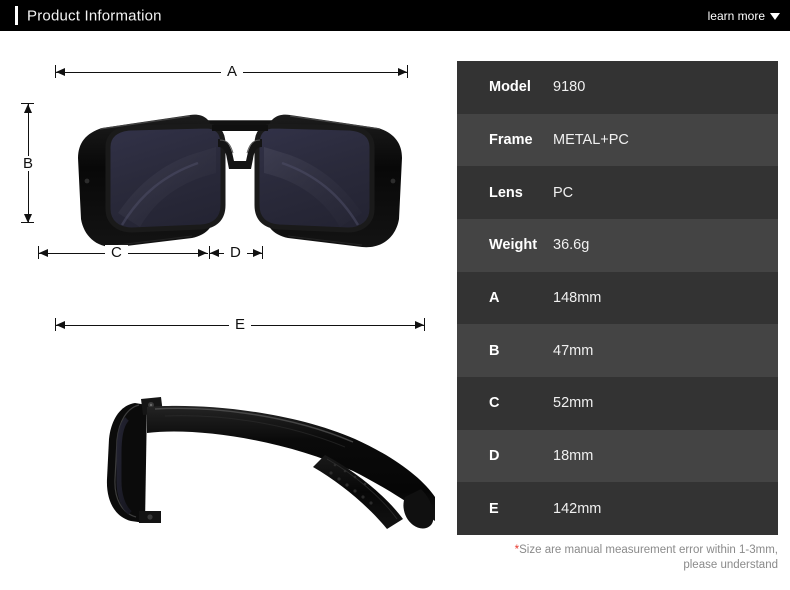  Describe the element at coordinates (94, 15) in the screenshot. I see `page-title: Product Information` at that location.